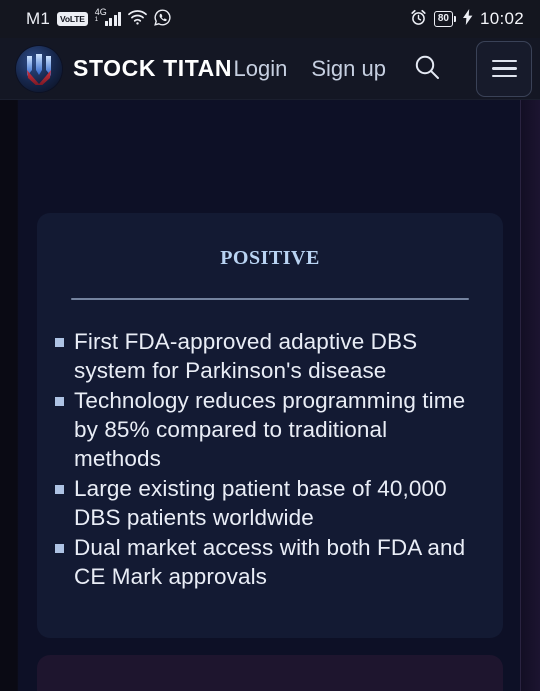 The height and width of the screenshot is (691, 540). What do you see at coordinates (348, 69) in the screenshot?
I see `signup-link: Sign up` at bounding box center [348, 69].